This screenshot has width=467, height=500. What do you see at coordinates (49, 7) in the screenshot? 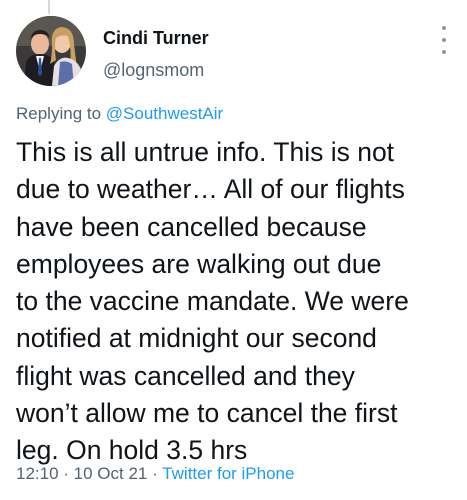
I see `thread-connector-line` at bounding box center [49, 7].